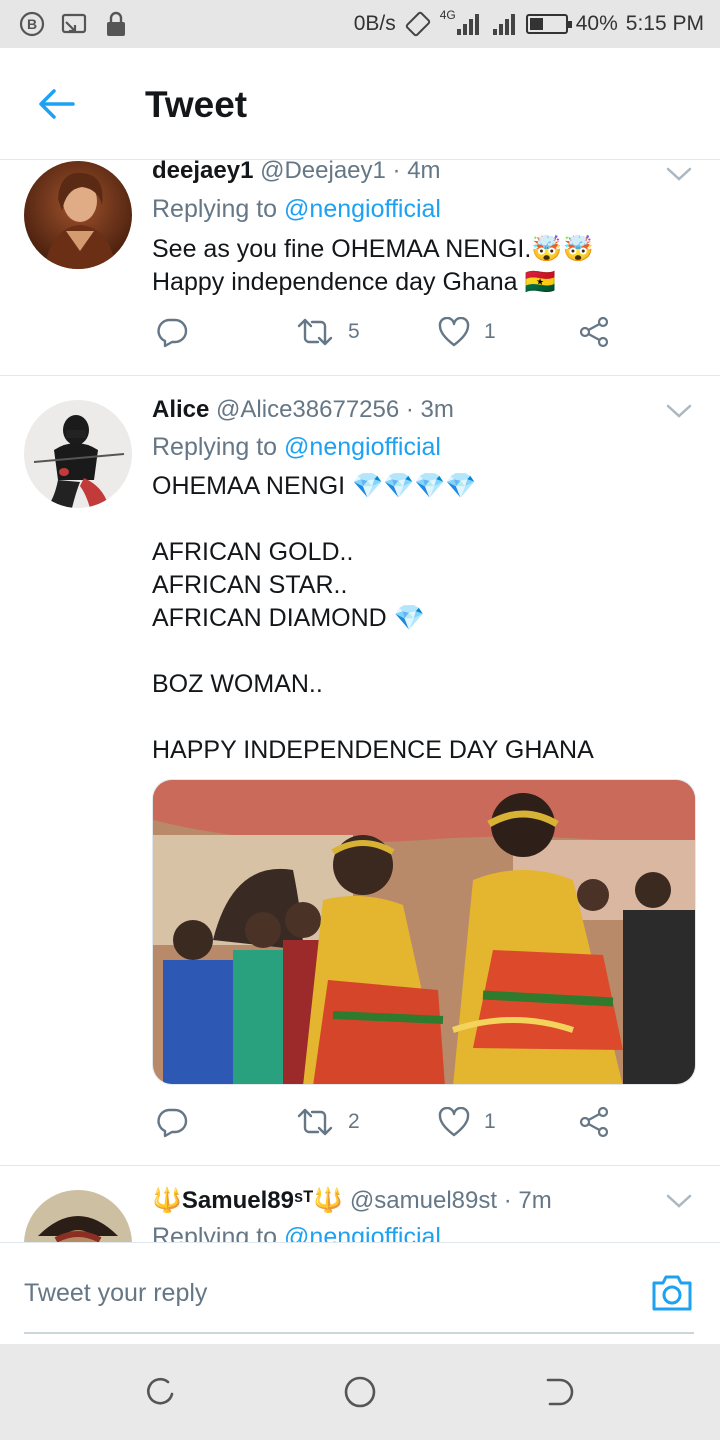  Describe the element at coordinates (116, 24) in the screenshot. I see `lock-icon` at that location.